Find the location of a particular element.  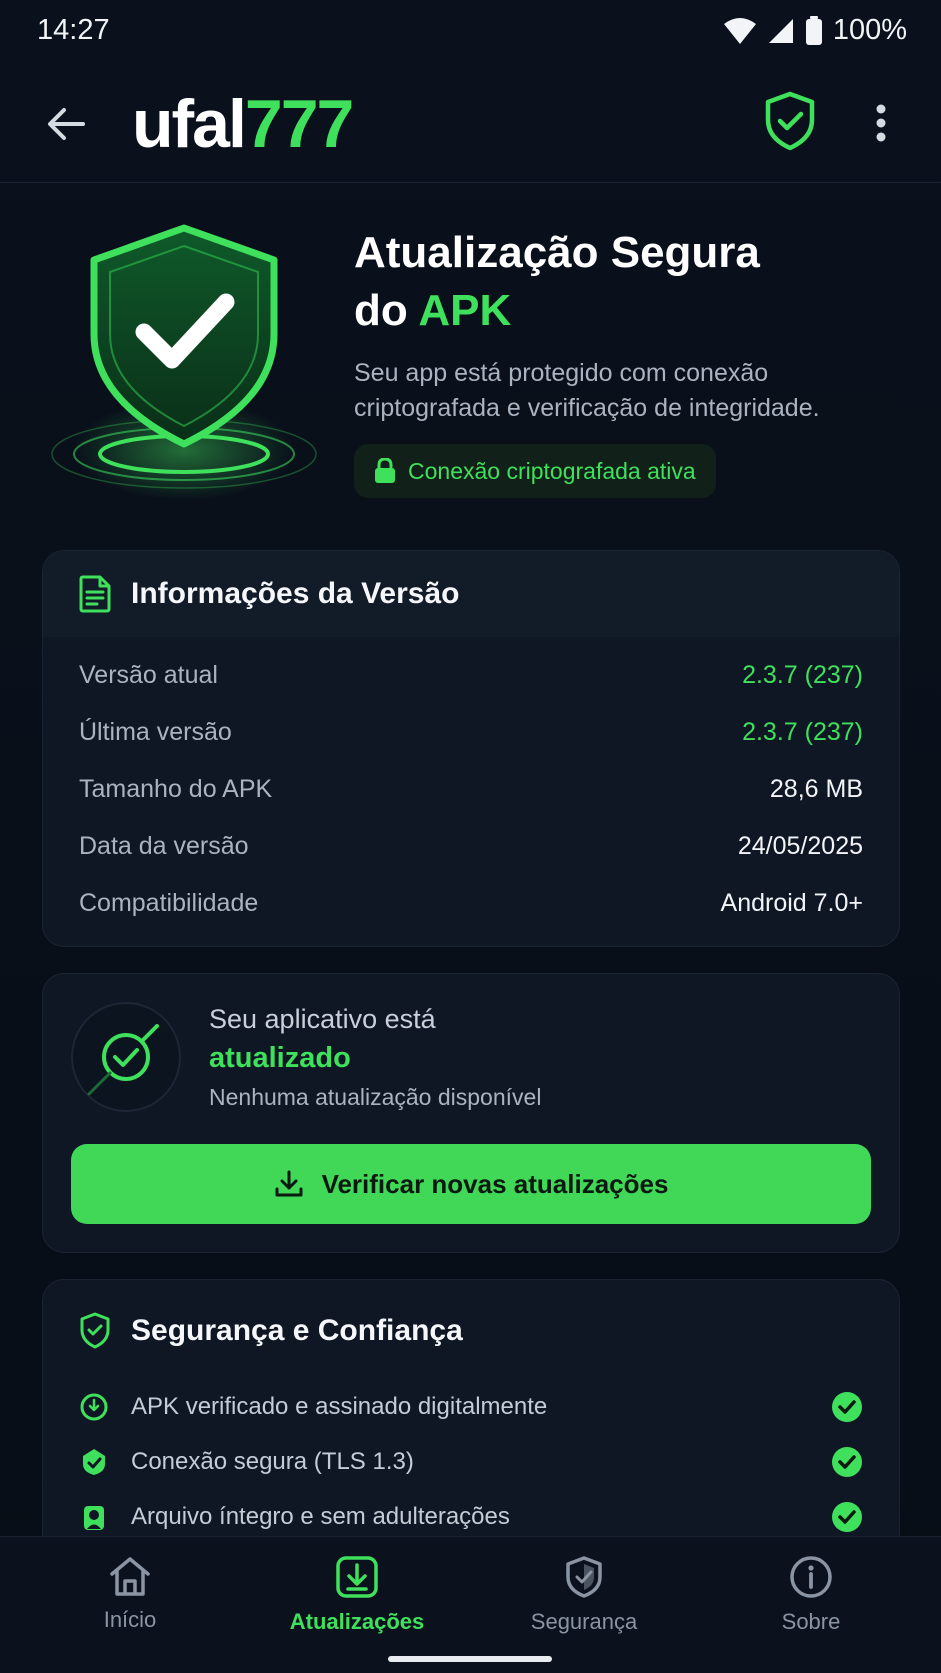

info-icon is located at coordinates (811, 1577).